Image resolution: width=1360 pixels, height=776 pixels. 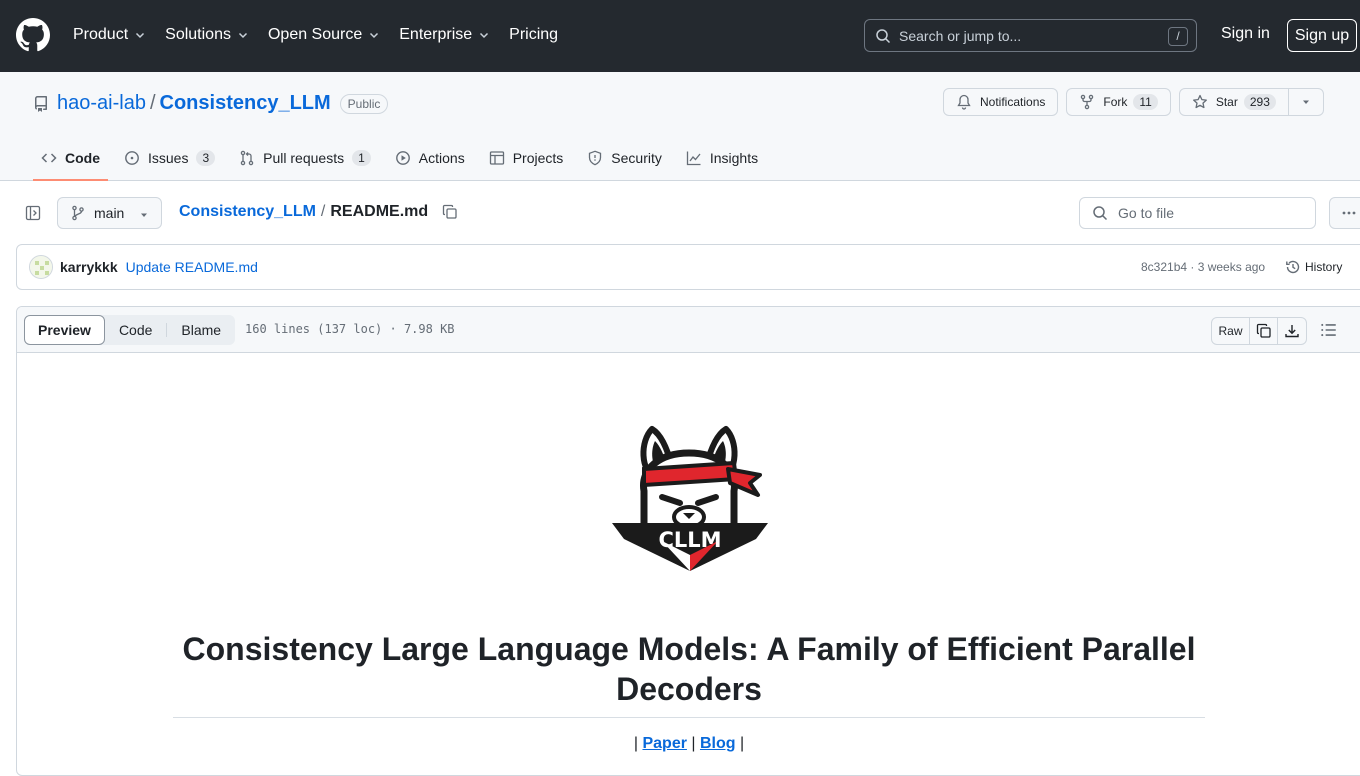 I want to click on pull-request-icon, so click(x=247, y=158).